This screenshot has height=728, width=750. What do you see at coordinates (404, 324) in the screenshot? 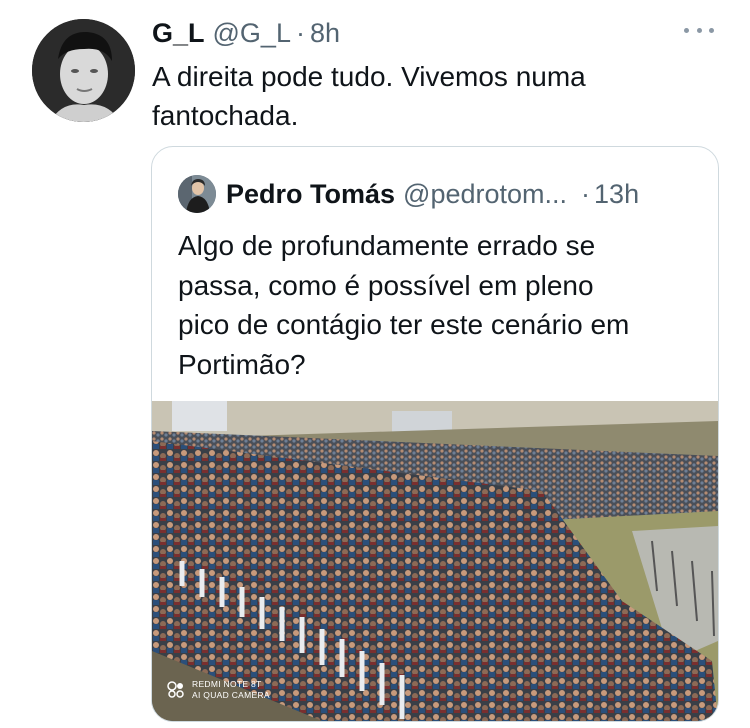
I see `quoted-text-line: pico de contágio ter este cenário em` at bounding box center [404, 324].